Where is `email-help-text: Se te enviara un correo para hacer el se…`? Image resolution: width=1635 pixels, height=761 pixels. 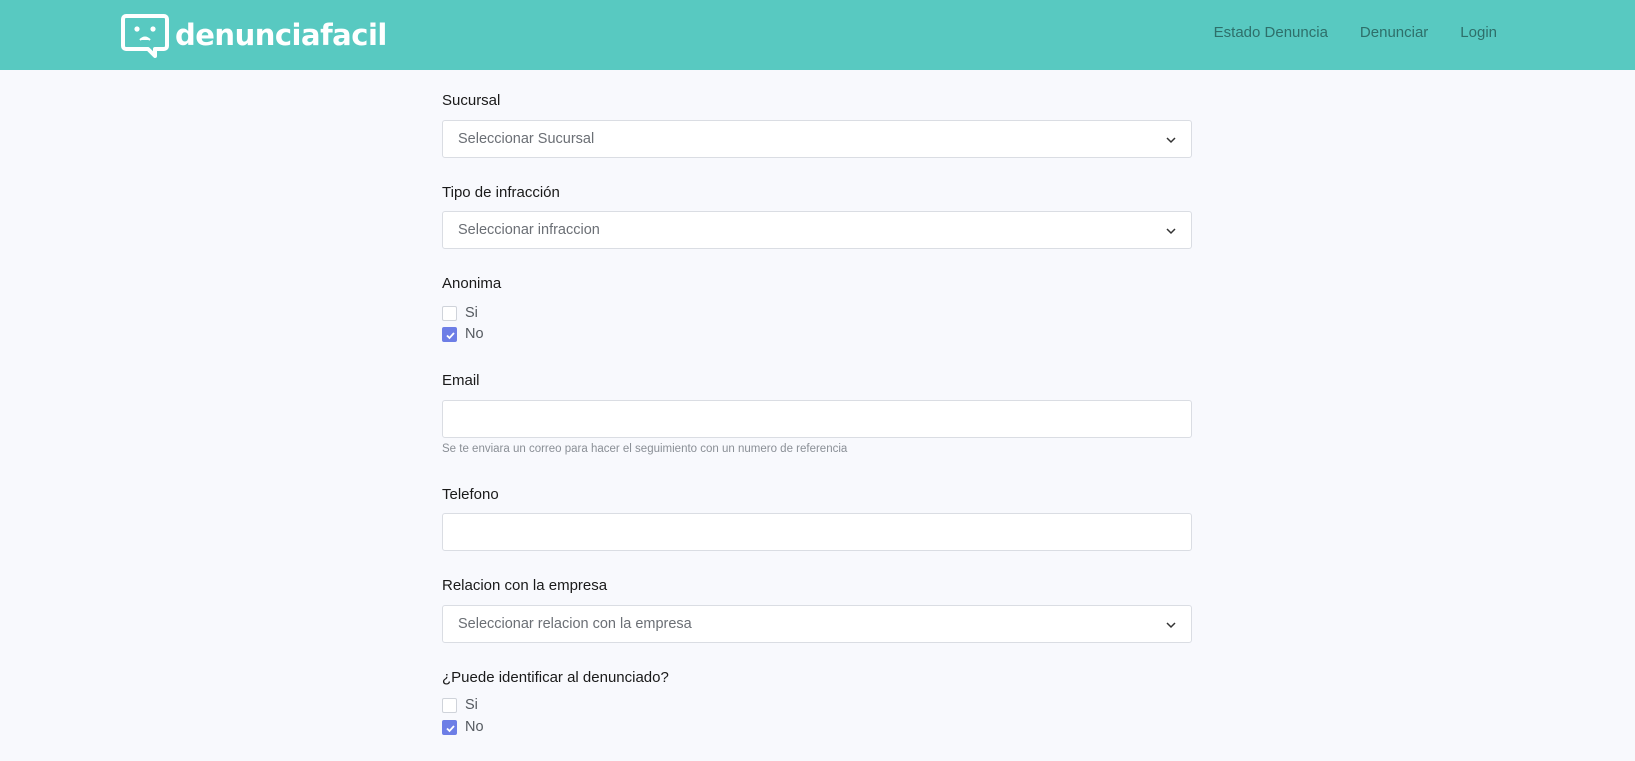
email-help-text: Se te enviara un correo para hacer el se… is located at coordinates (645, 449).